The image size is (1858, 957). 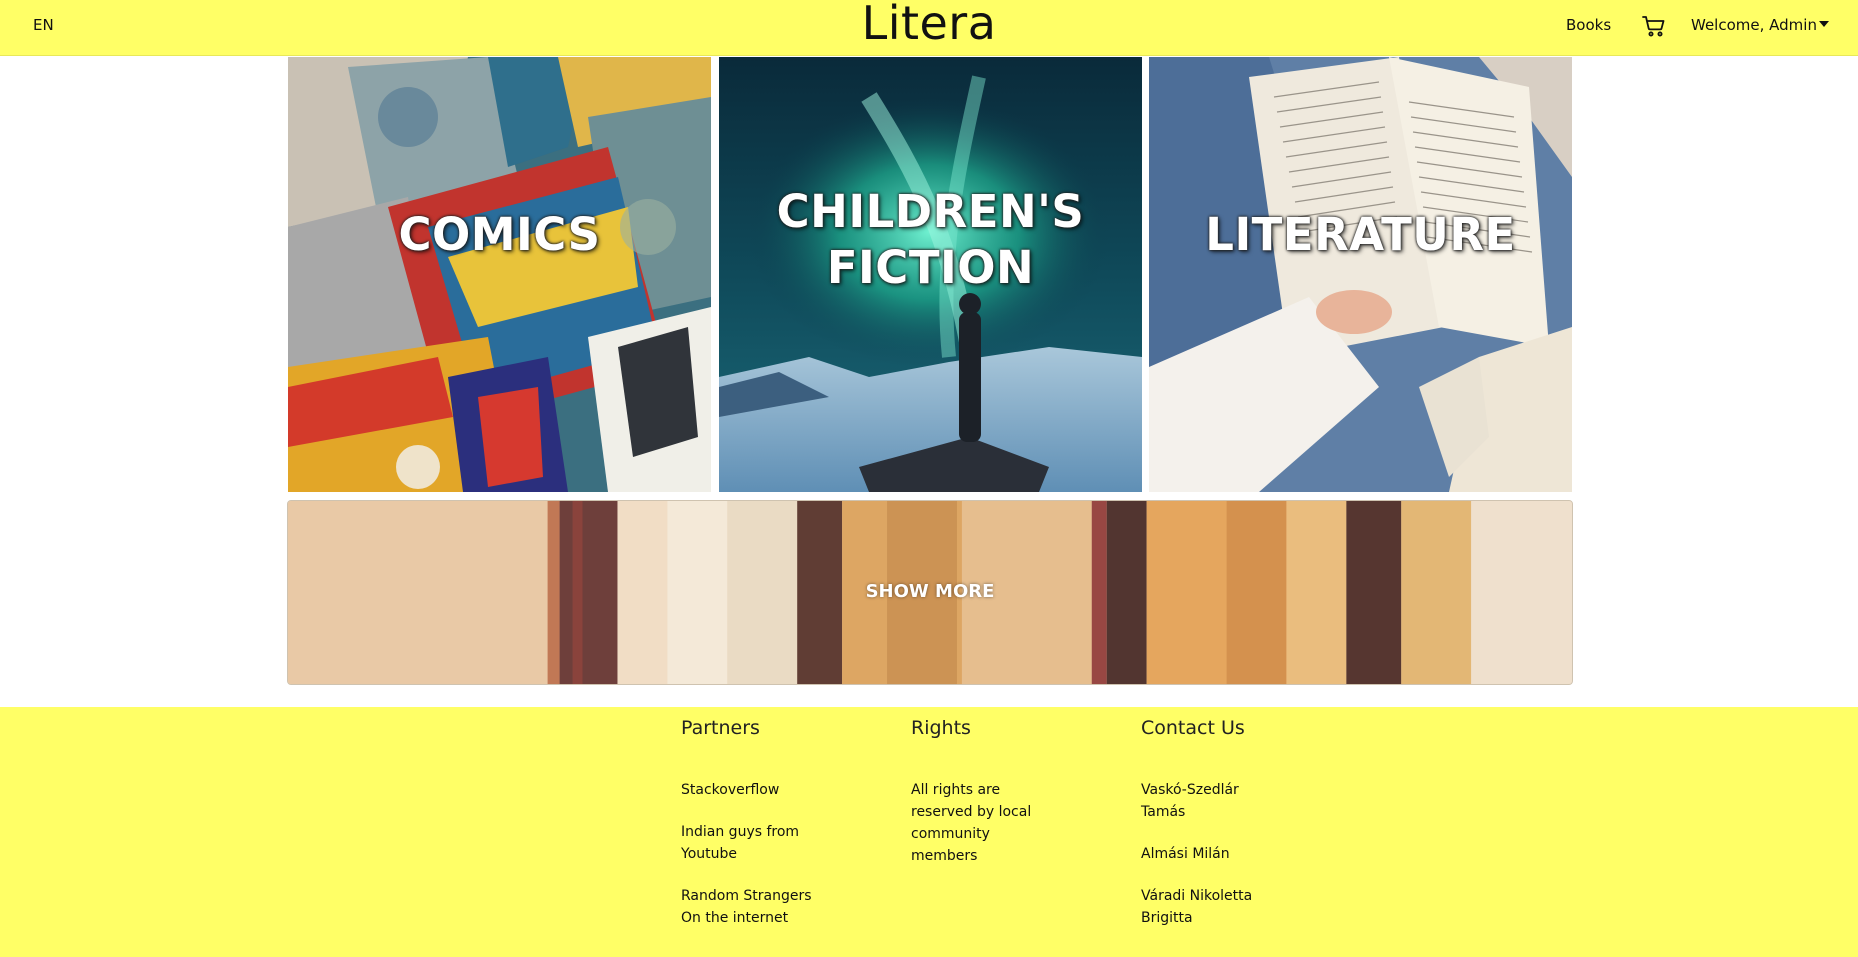 What do you see at coordinates (1185, 854) in the screenshot?
I see `contact-item: Almási Milán` at bounding box center [1185, 854].